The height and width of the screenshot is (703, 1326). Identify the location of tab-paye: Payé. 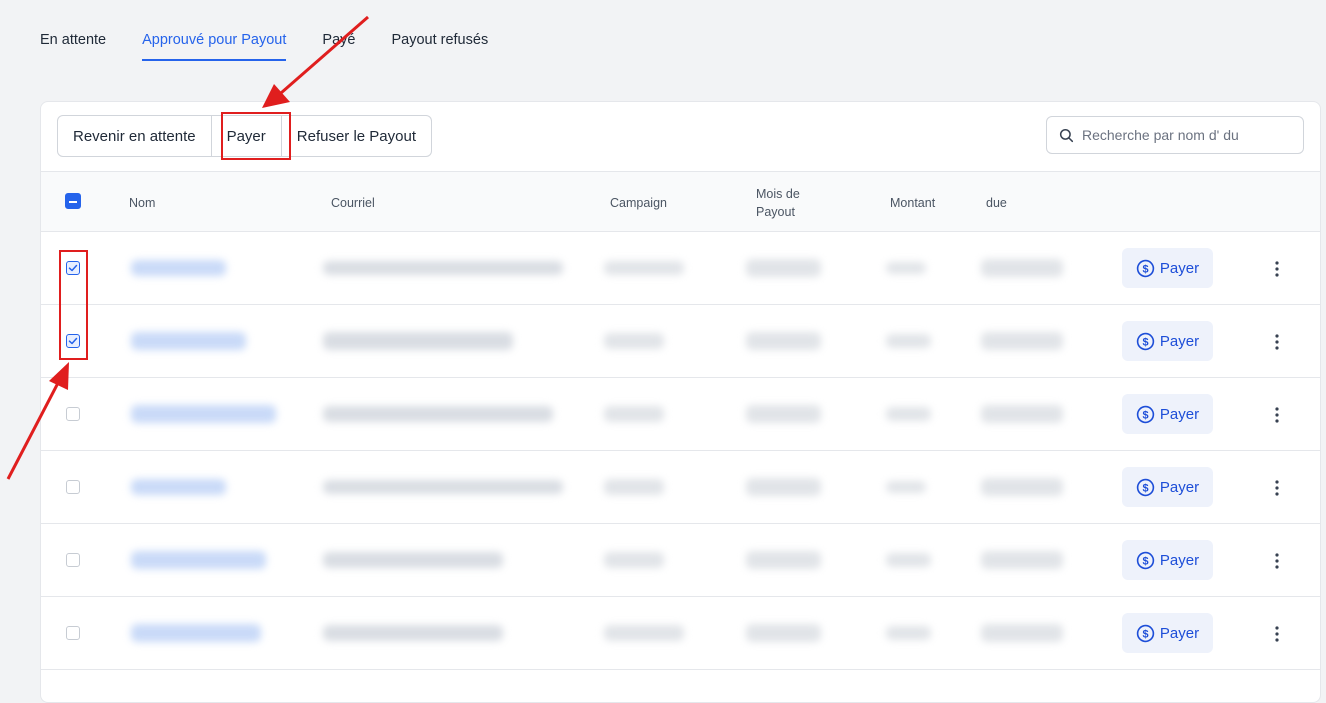
(338, 31).